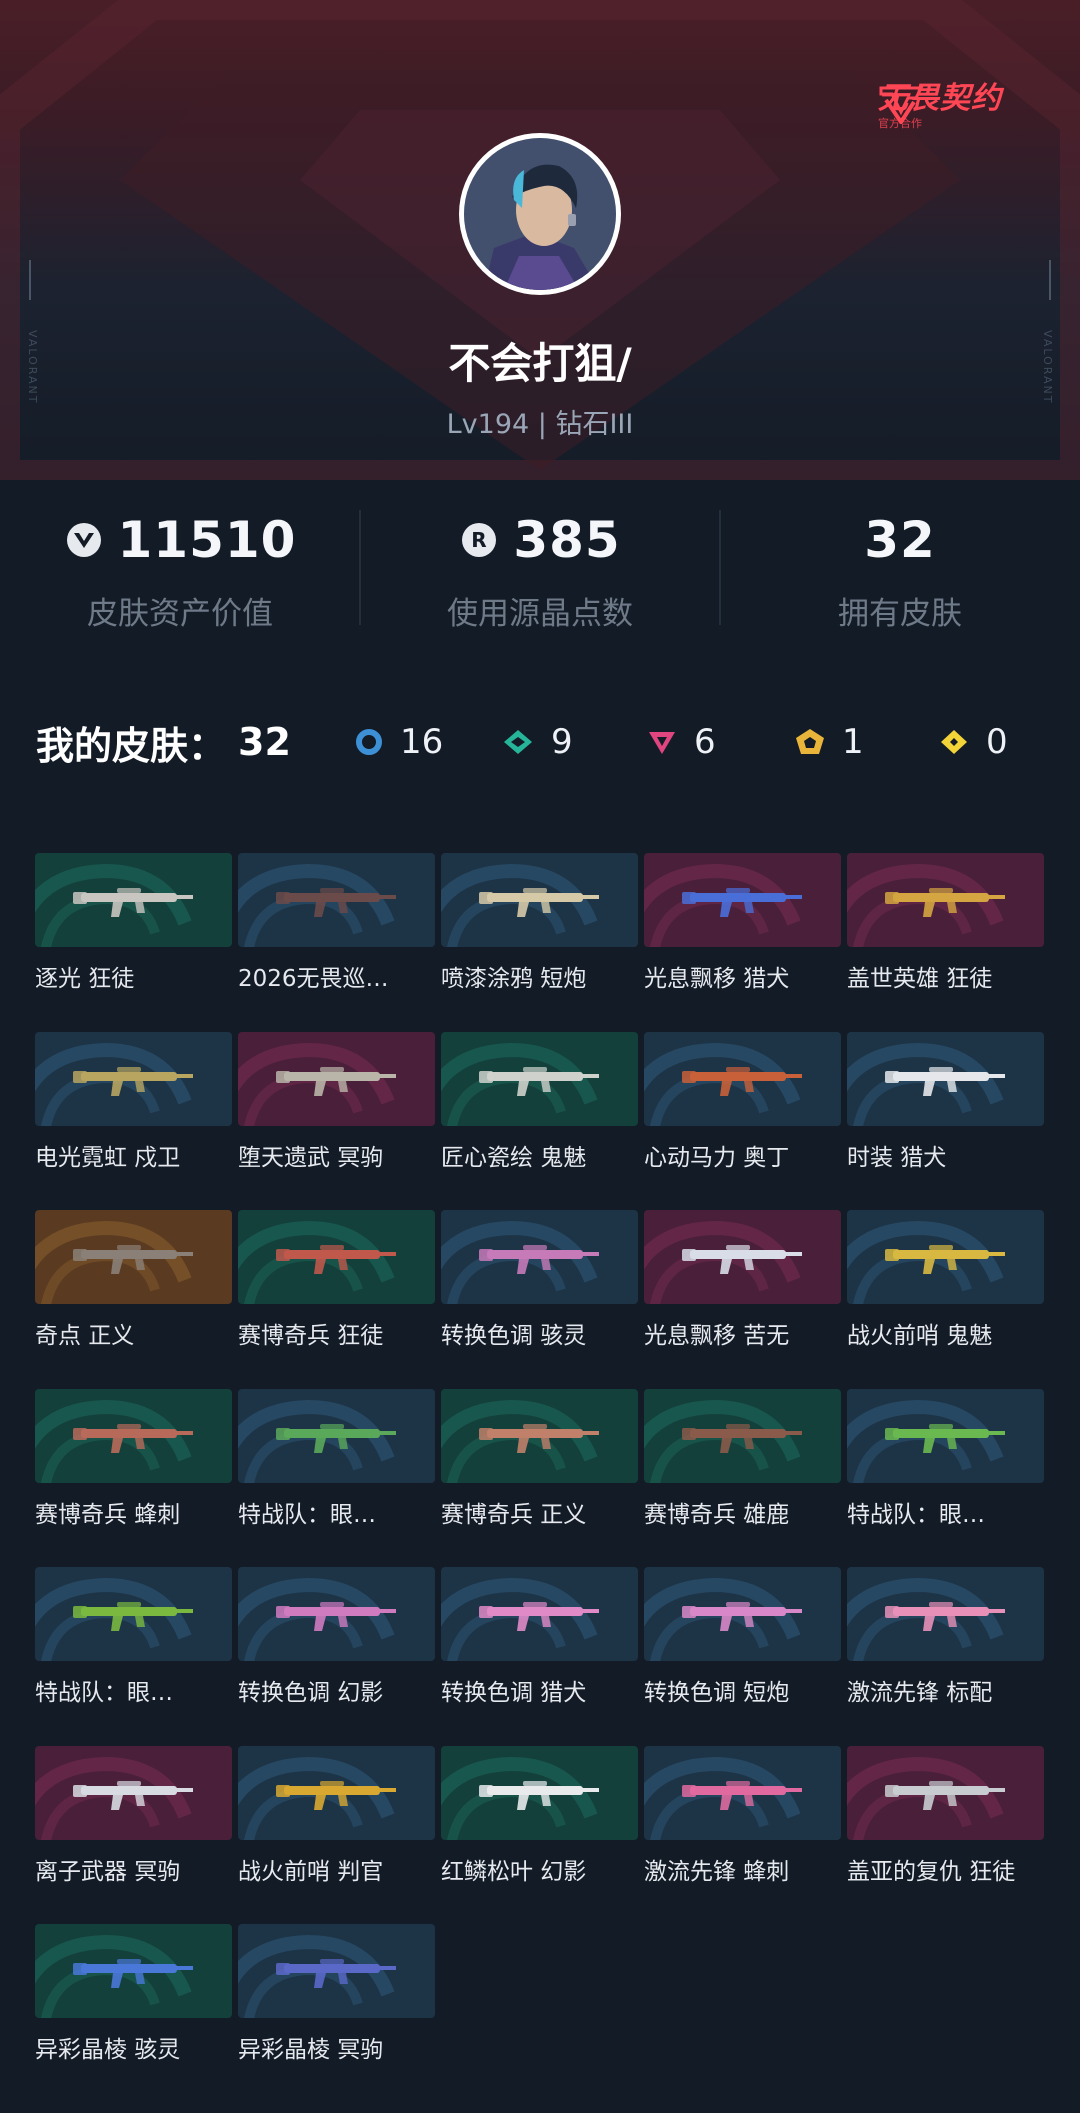 The height and width of the screenshot is (2113, 1080). What do you see at coordinates (518, 742) in the screenshot?
I see `deluxe-tier-icon` at bounding box center [518, 742].